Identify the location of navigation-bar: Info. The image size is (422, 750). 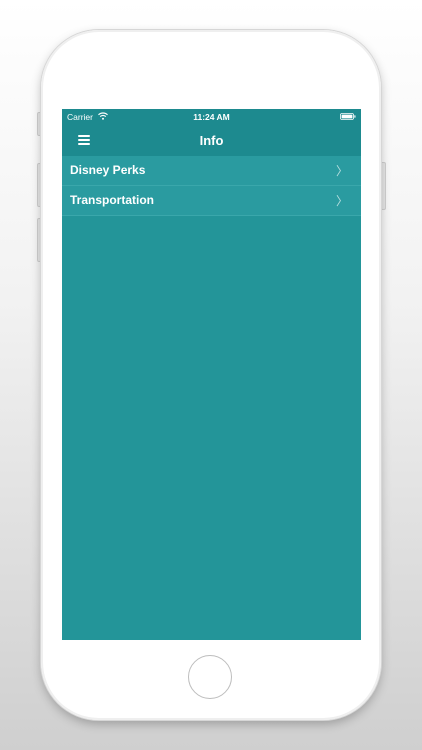
(211, 140).